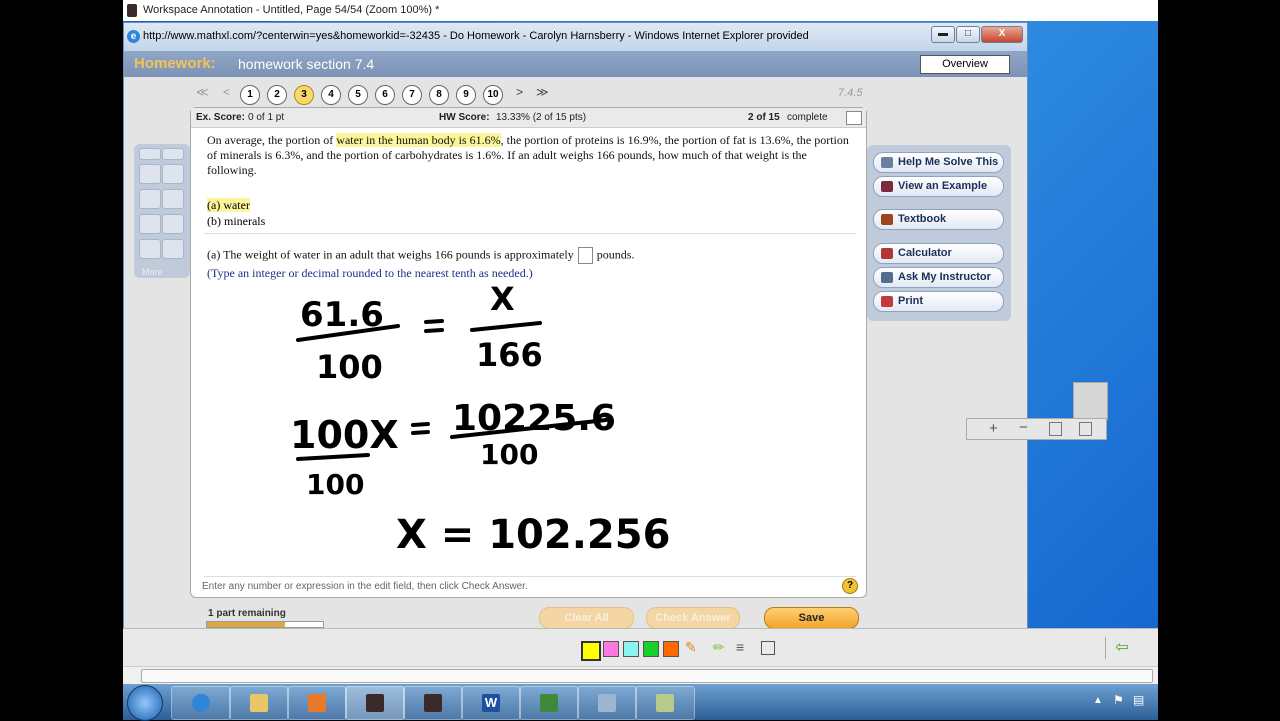 The height and width of the screenshot is (721, 1280). Describe the element at coordinates (509, 355) in the screenshot. I see `hw-denominator-right: 166` at that location.